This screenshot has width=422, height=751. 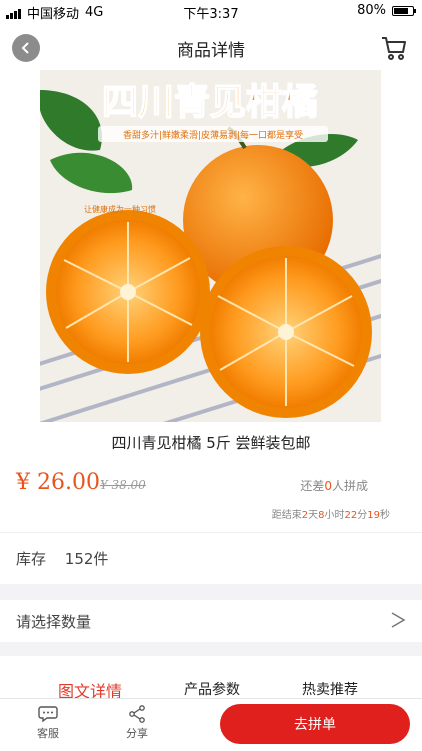 I want to click on countdown-minutes: 22, so click(x=351, y=515).